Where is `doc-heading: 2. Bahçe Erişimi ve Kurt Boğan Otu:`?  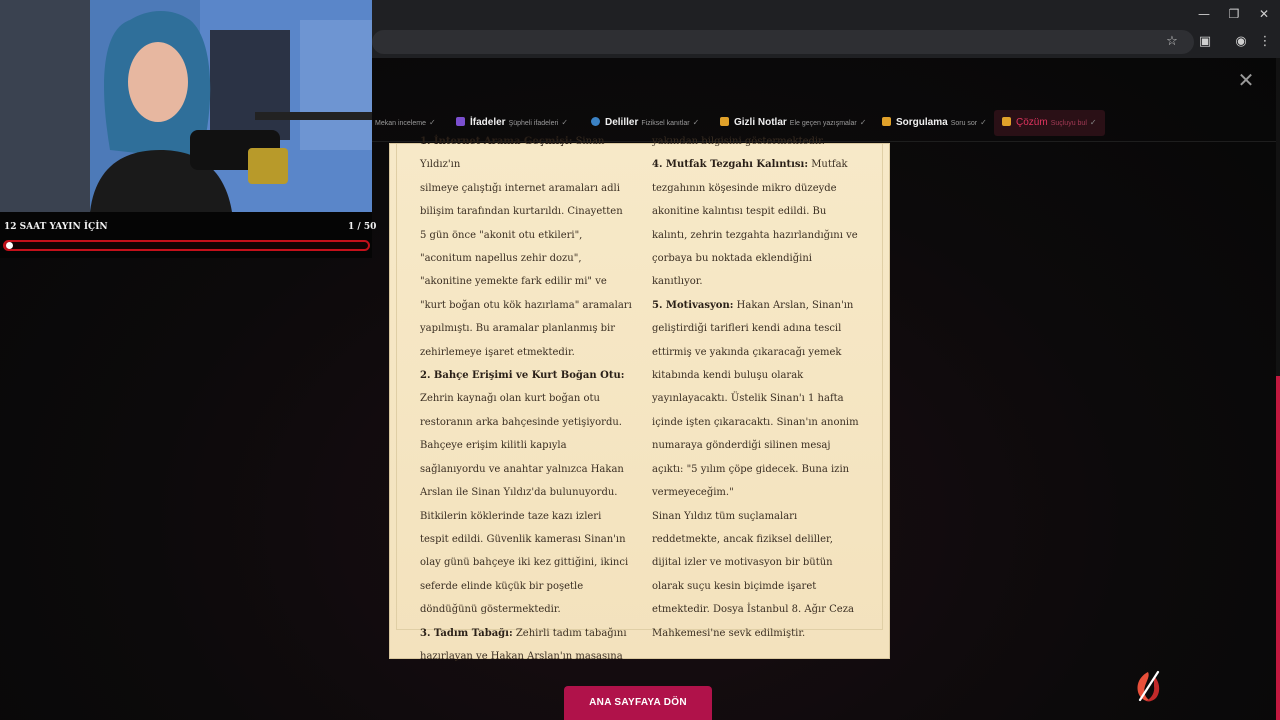 doc-heading: 2. Bahçe Erişimi ve Kurt Boğan Otu: is located at coordinates (522, 376).